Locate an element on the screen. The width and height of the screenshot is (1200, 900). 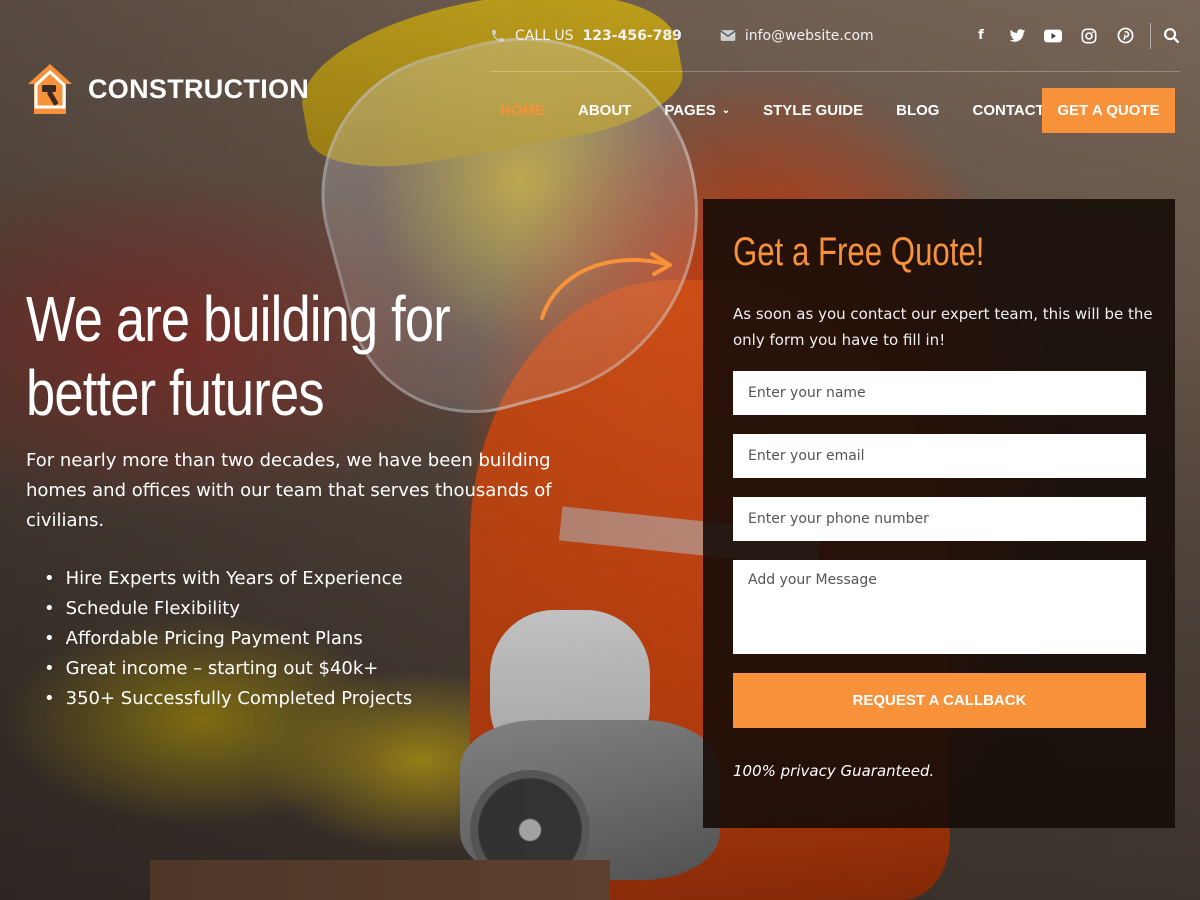
hero-title-line-1: We are building for is located at coordinates (238, 319).